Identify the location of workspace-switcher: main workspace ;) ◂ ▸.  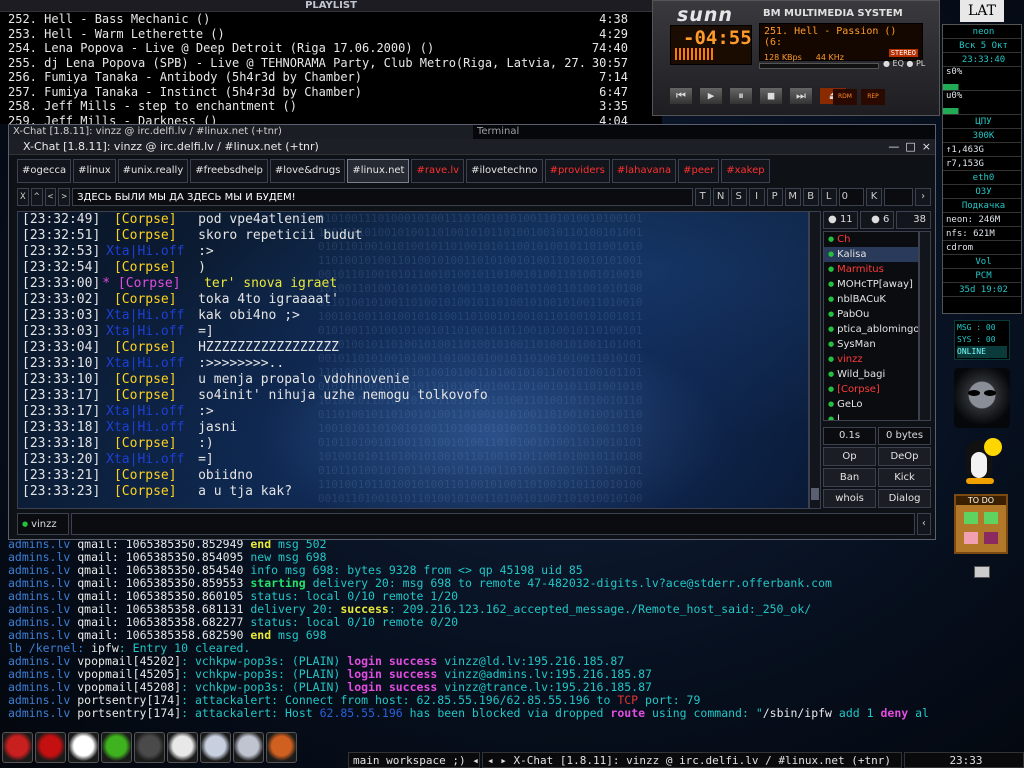
(414, 760).